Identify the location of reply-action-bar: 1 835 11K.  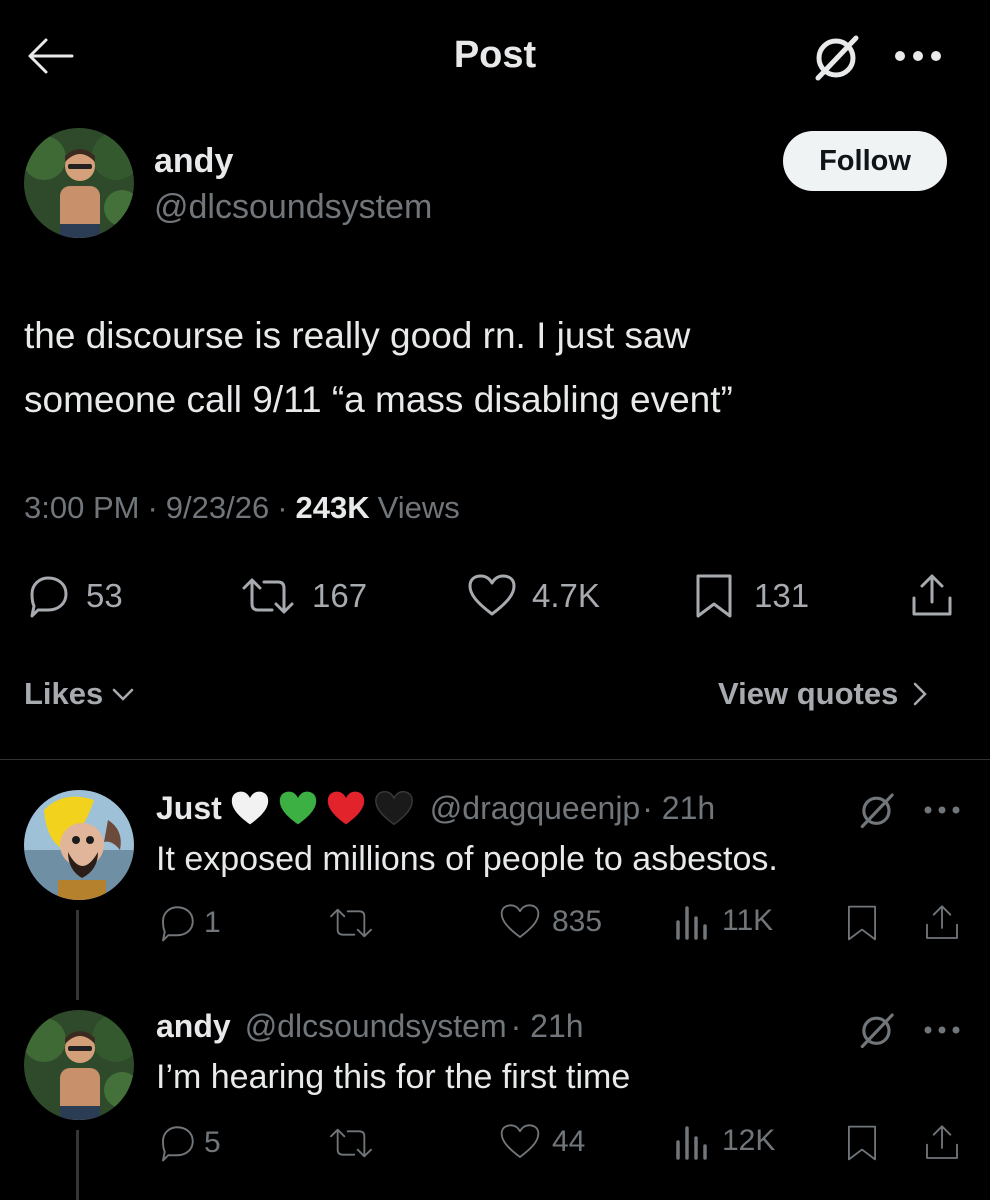
(561, 924).